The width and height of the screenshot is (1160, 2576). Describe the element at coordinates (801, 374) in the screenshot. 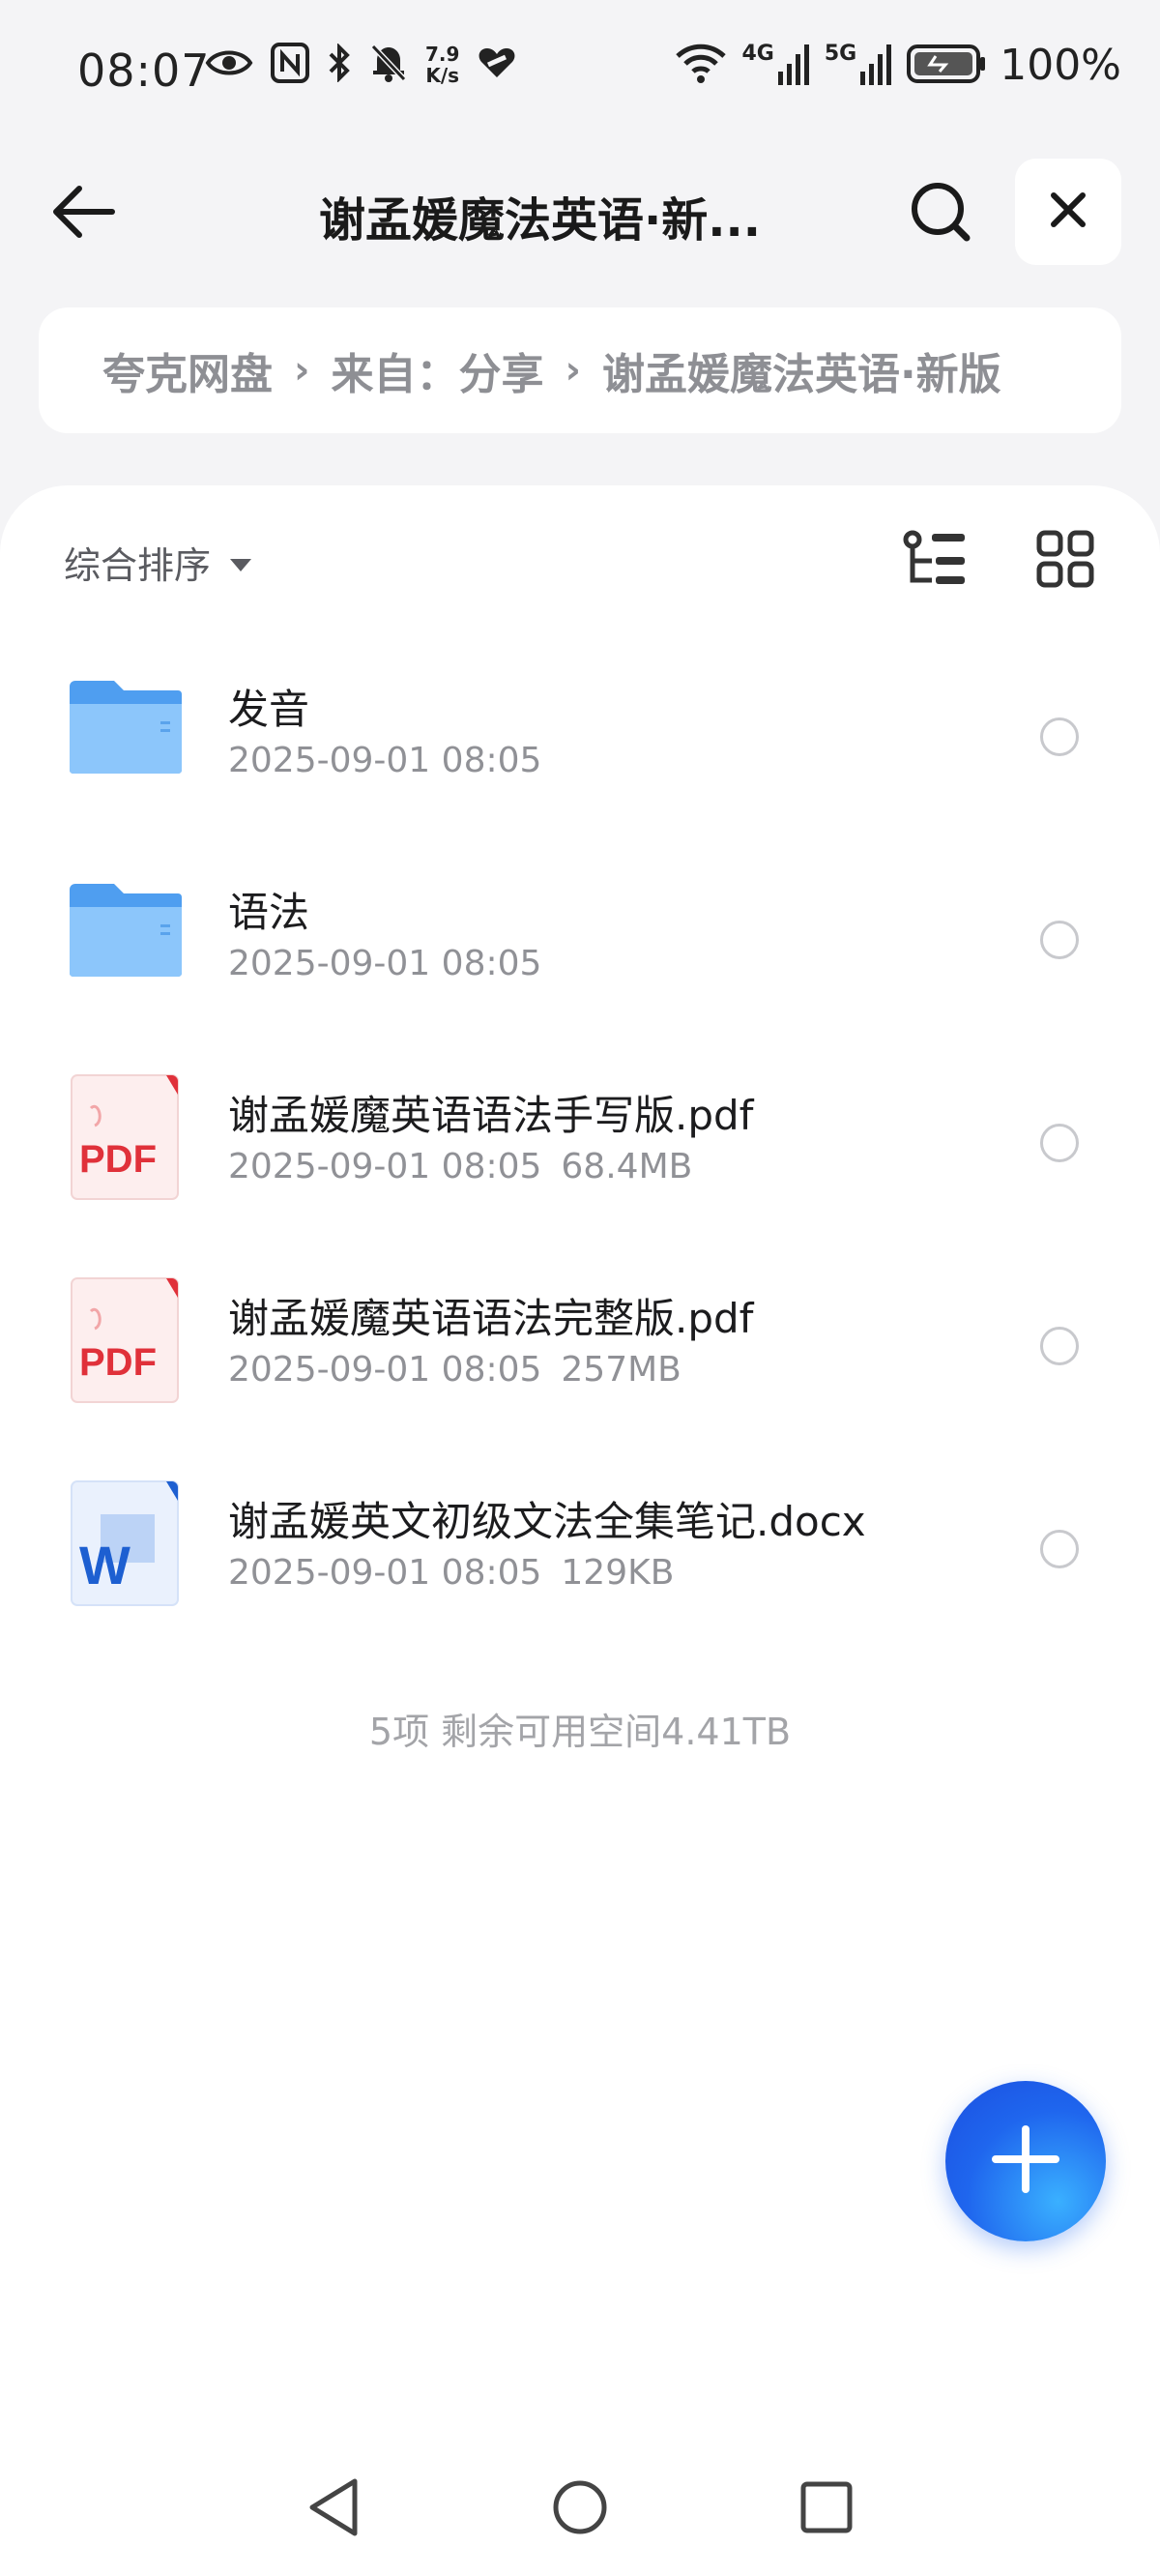

I see `breadcrumb-item-current: 谢孟媛魔法英语·新版` at that location.